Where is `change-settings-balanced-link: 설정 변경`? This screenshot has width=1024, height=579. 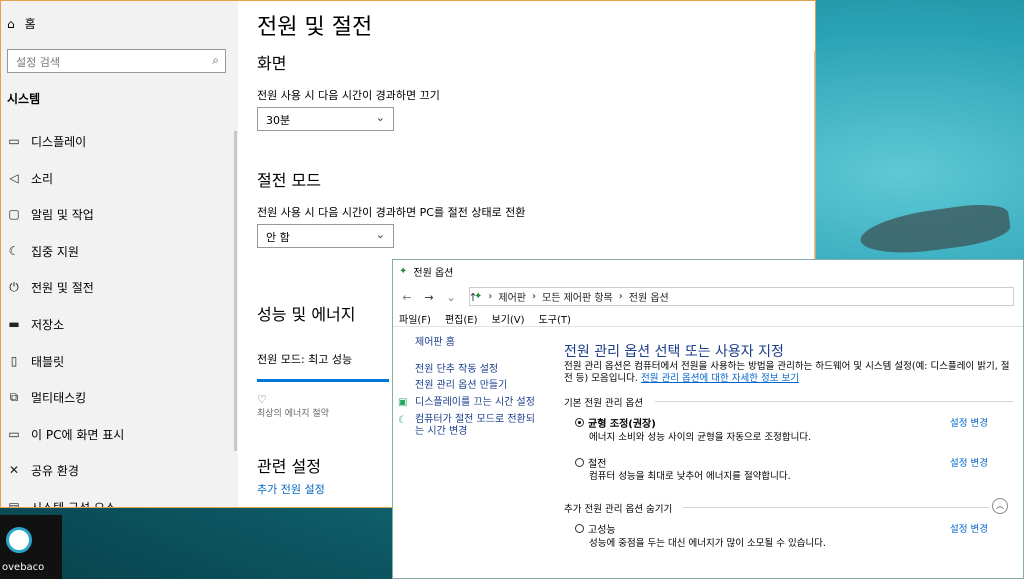
change-settings-balanced-link: 설정 변경 is located at coordinates (969, 422).